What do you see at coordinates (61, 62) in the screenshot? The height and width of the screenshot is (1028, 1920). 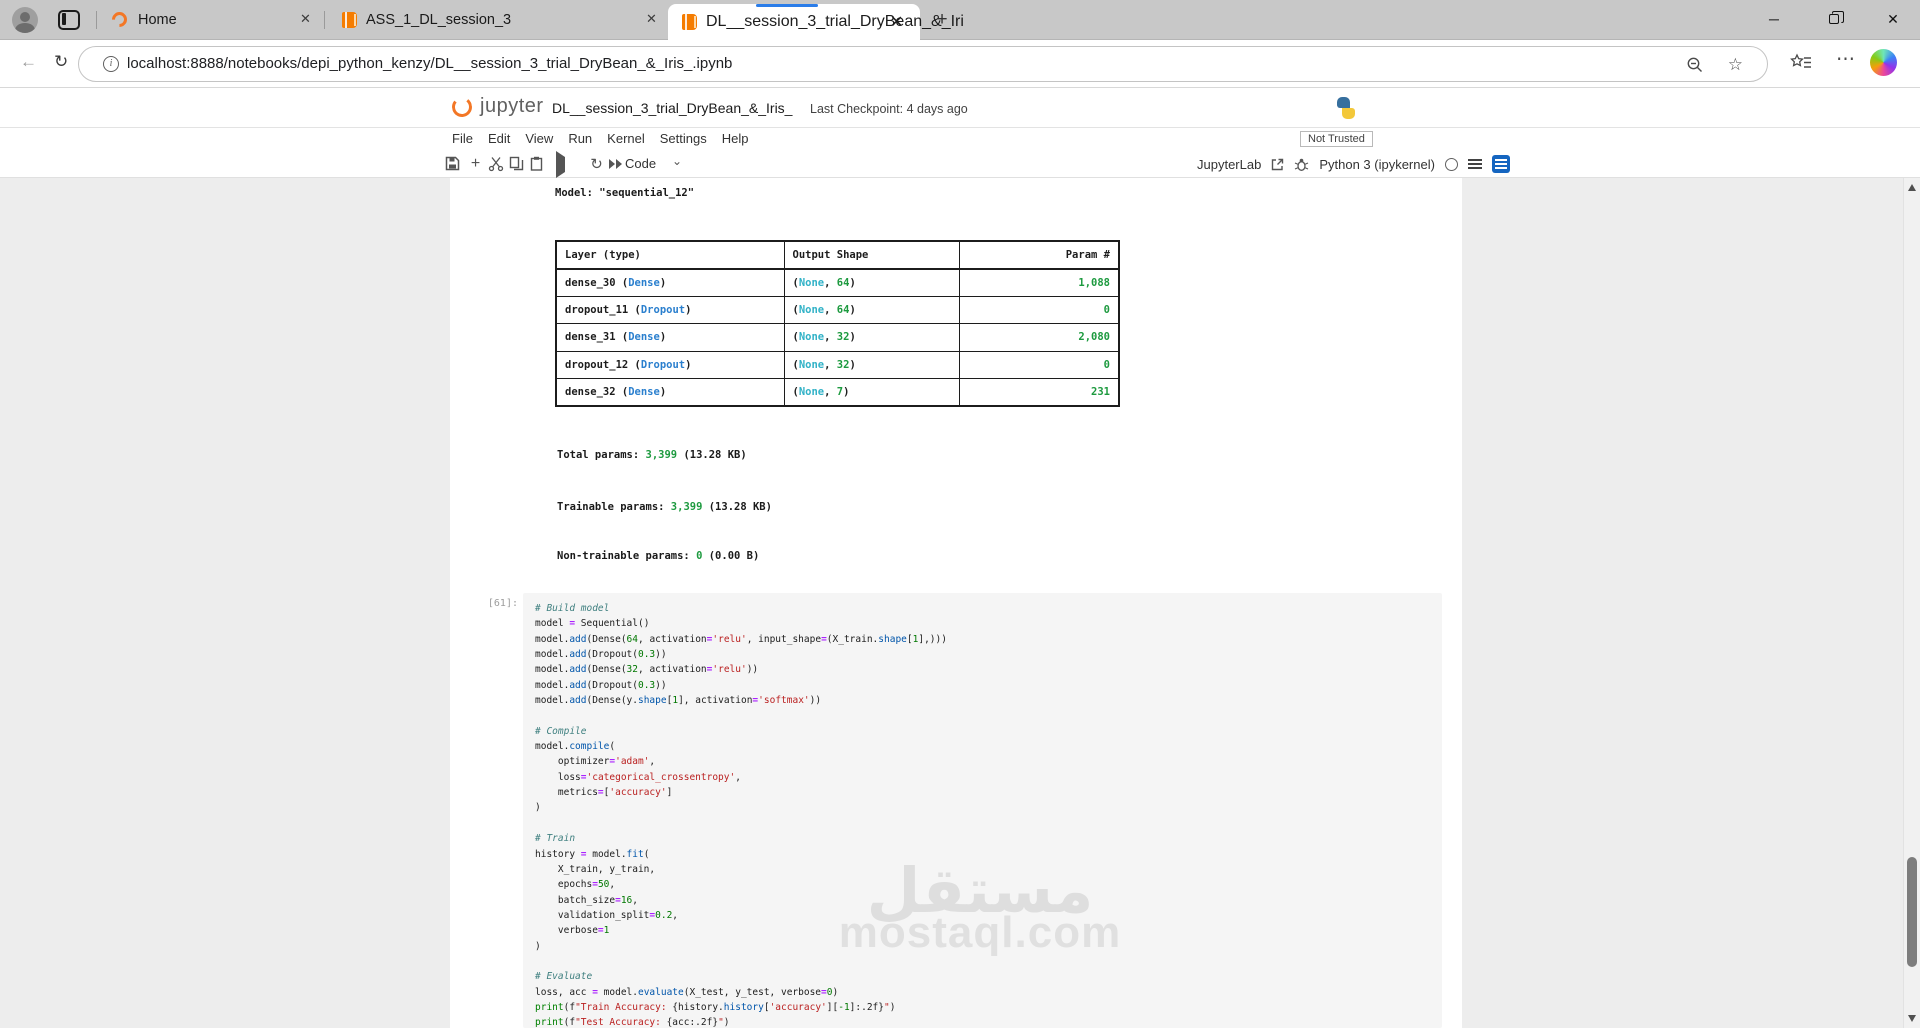 I see `refresh-icon: ↻` at bounding box center [61, 62].